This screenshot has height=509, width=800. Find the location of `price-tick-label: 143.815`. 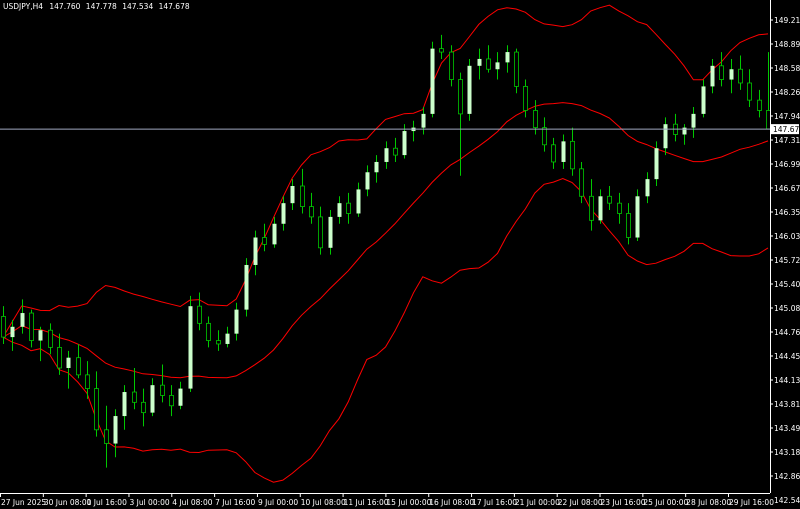

price-tick-label: 143.815 is located at coordinates (787, 404).